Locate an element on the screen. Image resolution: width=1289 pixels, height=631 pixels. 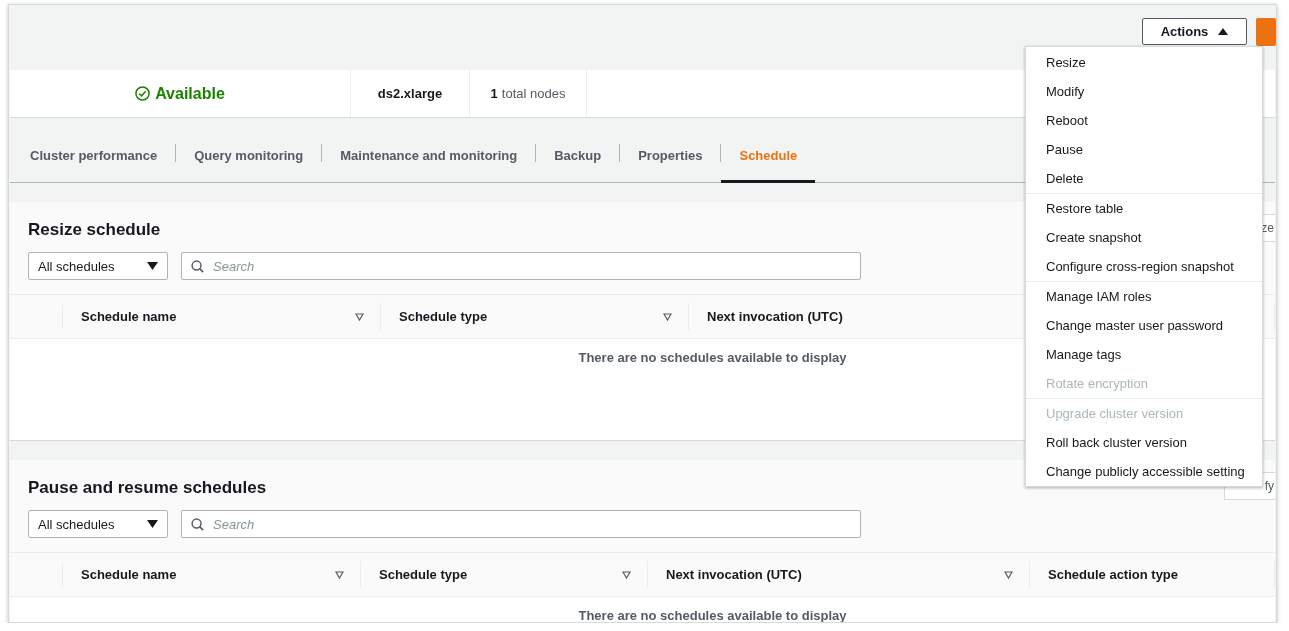
actions-button: Actions is located at coordinates (1194, 31).